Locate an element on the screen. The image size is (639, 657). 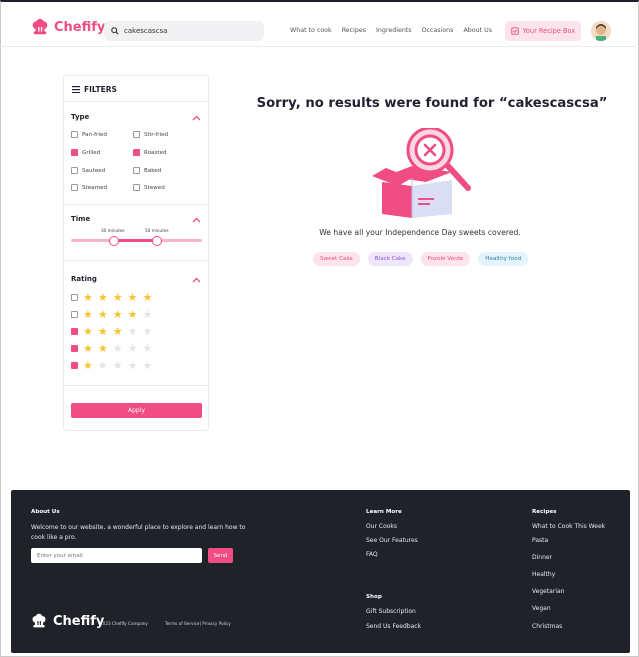
footer-link-feedback: Send Us Feedback is located at coordinates (393, 626).